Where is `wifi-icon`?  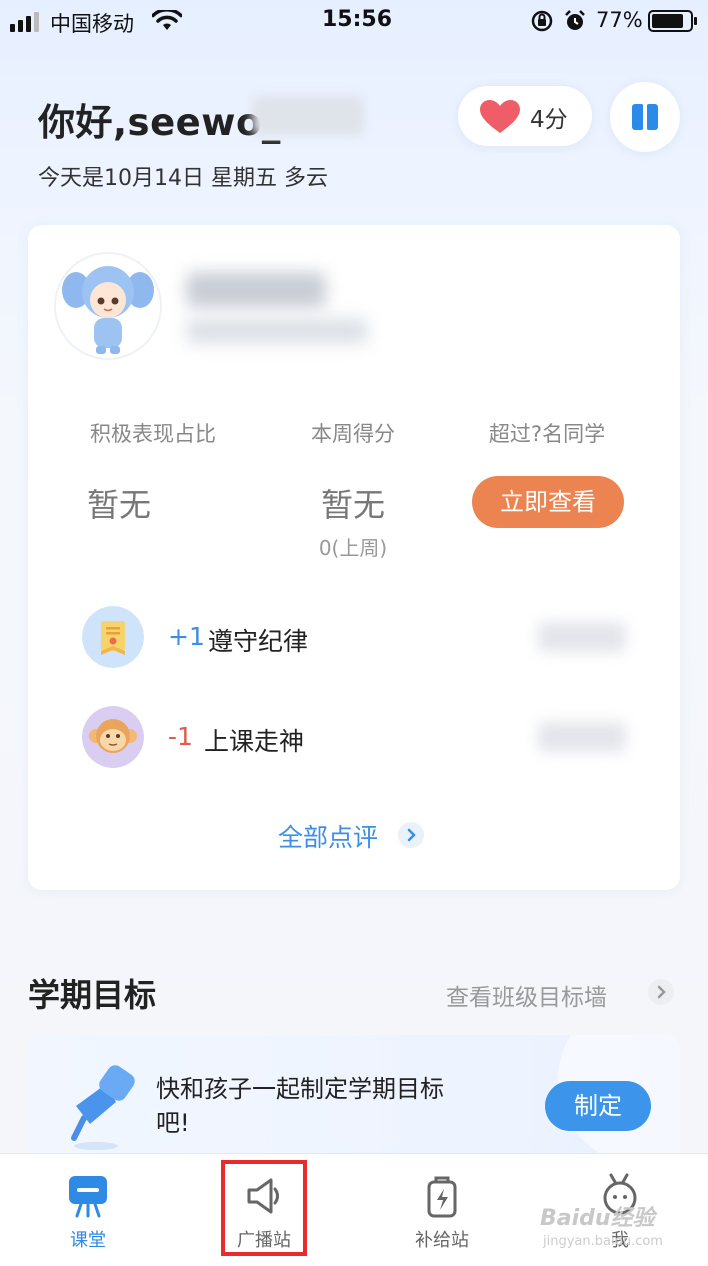 wifi-icon is located at coordinates (167, 20).